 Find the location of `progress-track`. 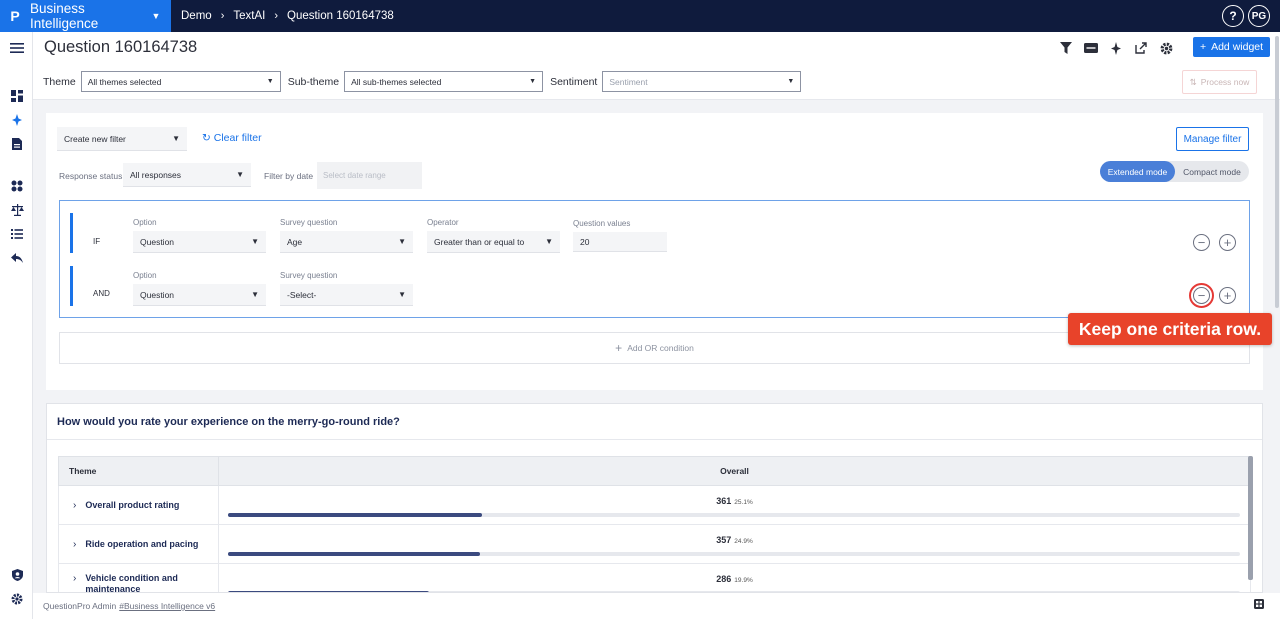

progress-track is located at coordinates (734, 515).